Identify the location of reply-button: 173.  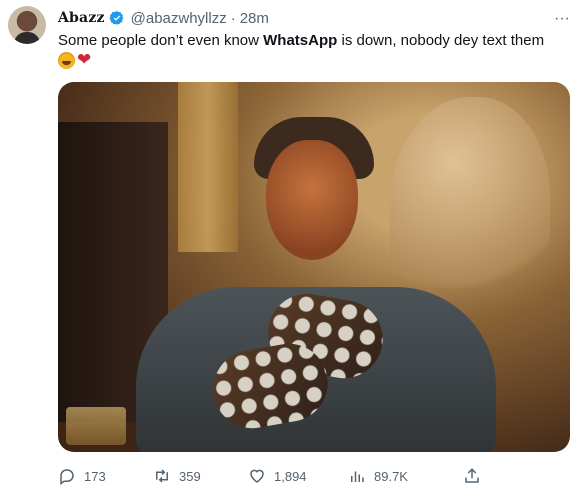
(82, 476).